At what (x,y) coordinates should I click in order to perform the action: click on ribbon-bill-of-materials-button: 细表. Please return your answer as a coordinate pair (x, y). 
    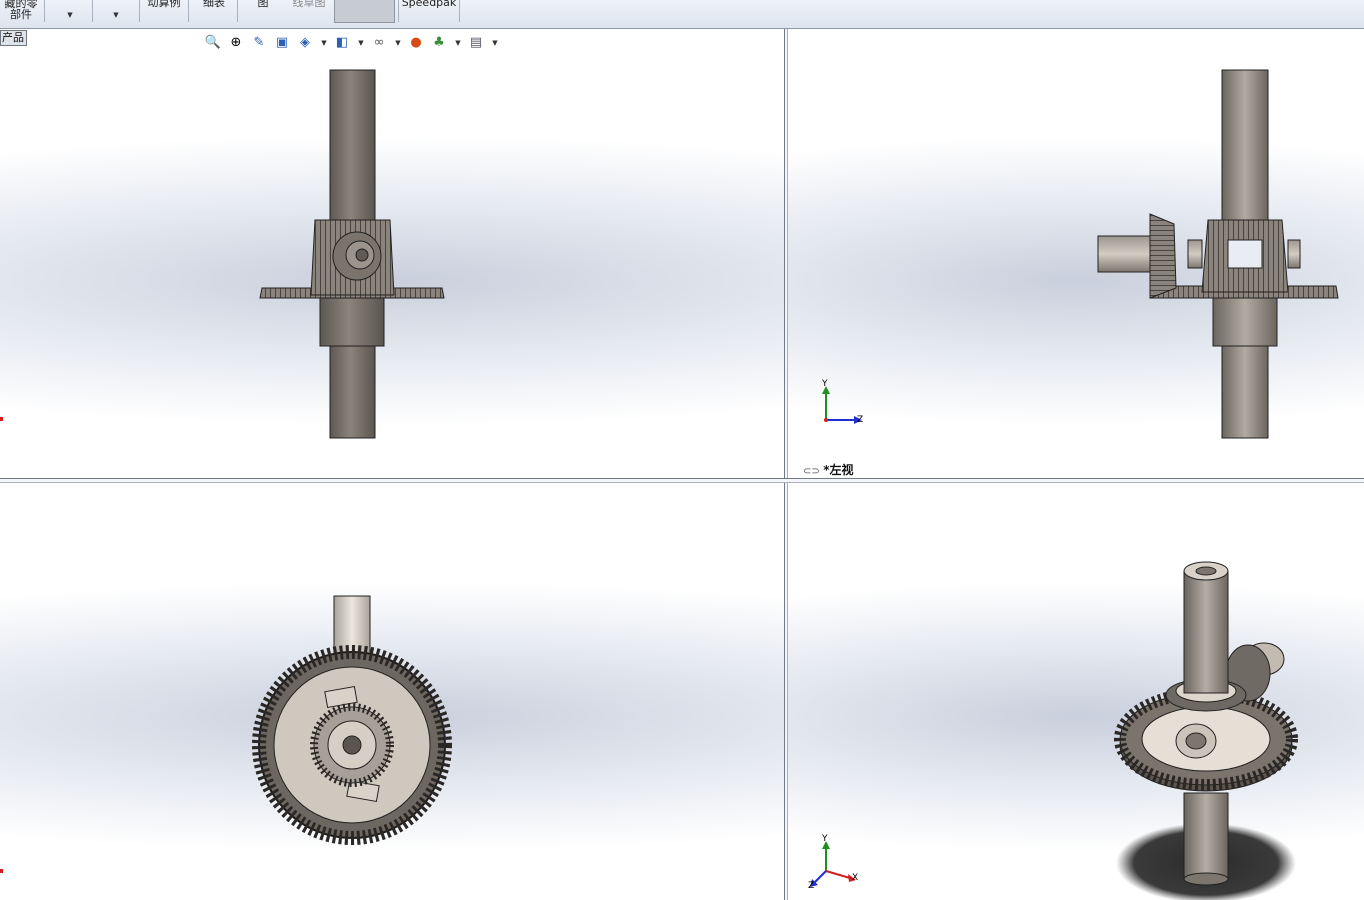
    Looking at the image, I should click on (214, 9).